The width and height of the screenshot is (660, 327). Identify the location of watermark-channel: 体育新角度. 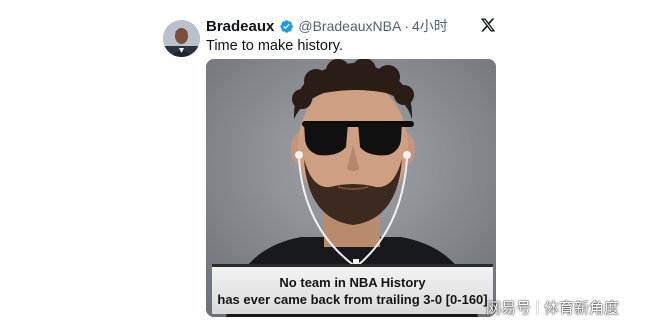
(582, 308).